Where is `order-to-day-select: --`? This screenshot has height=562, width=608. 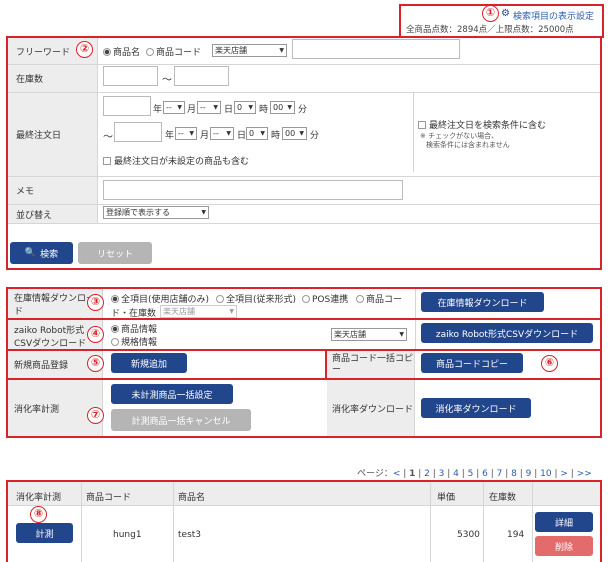
order-to-day-select: -- is located at coordinates (222, 133).